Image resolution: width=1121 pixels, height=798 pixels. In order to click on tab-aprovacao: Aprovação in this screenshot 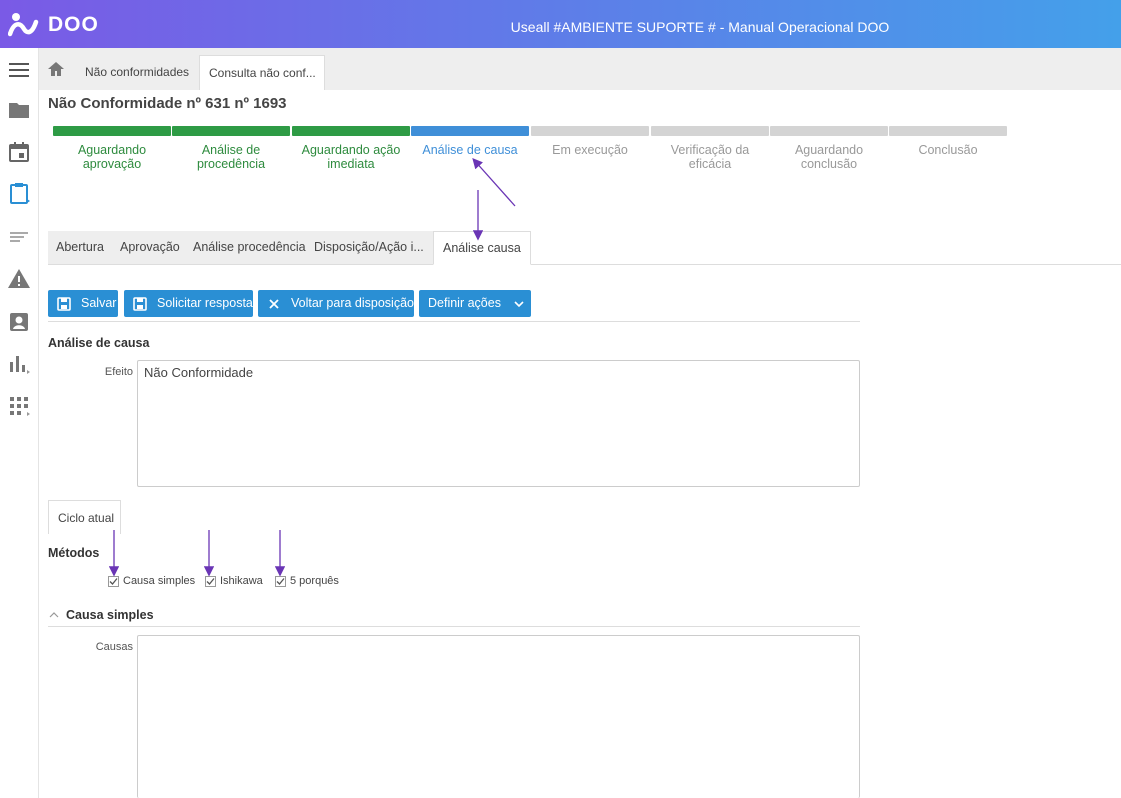, I will do `click(150, 247)`.